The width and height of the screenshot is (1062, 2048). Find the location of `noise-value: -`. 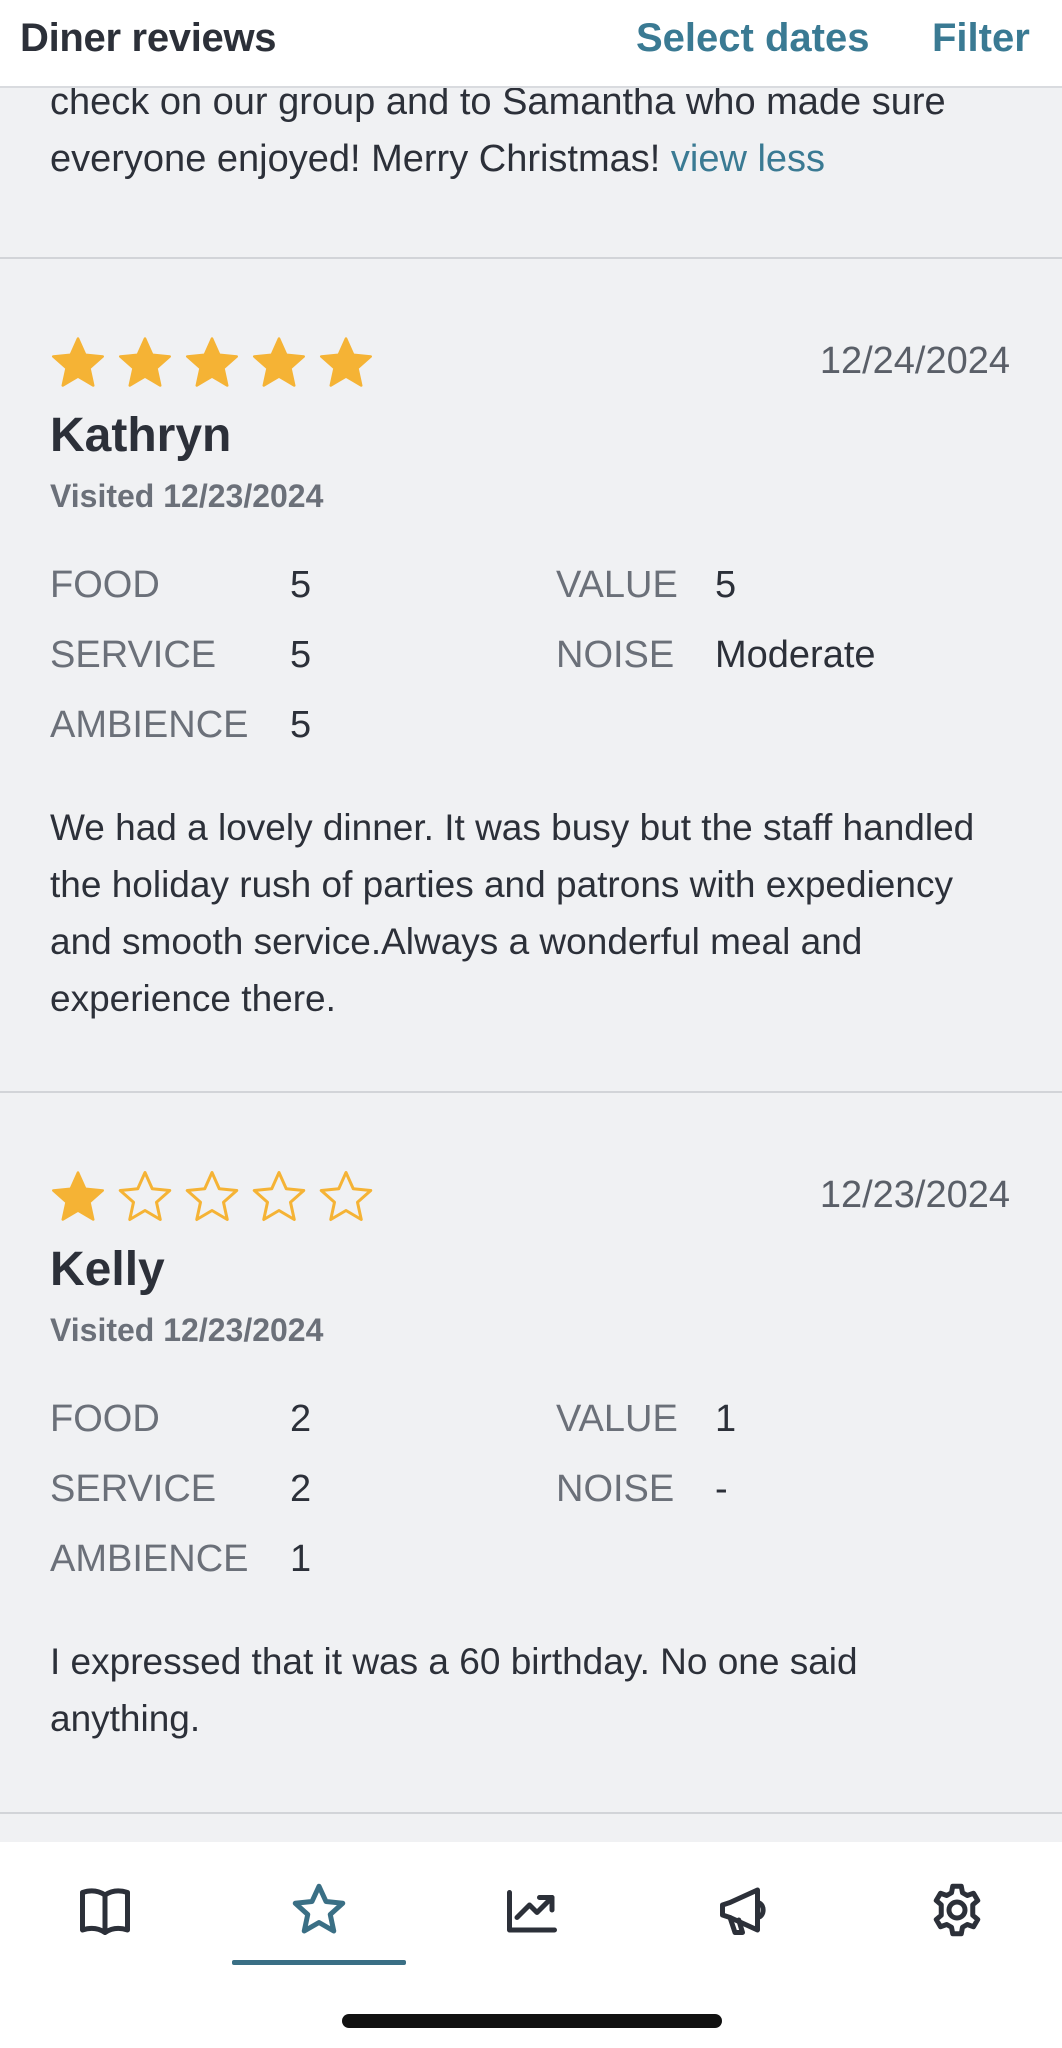

noise-value: - is located at coordinates (721, 1489).